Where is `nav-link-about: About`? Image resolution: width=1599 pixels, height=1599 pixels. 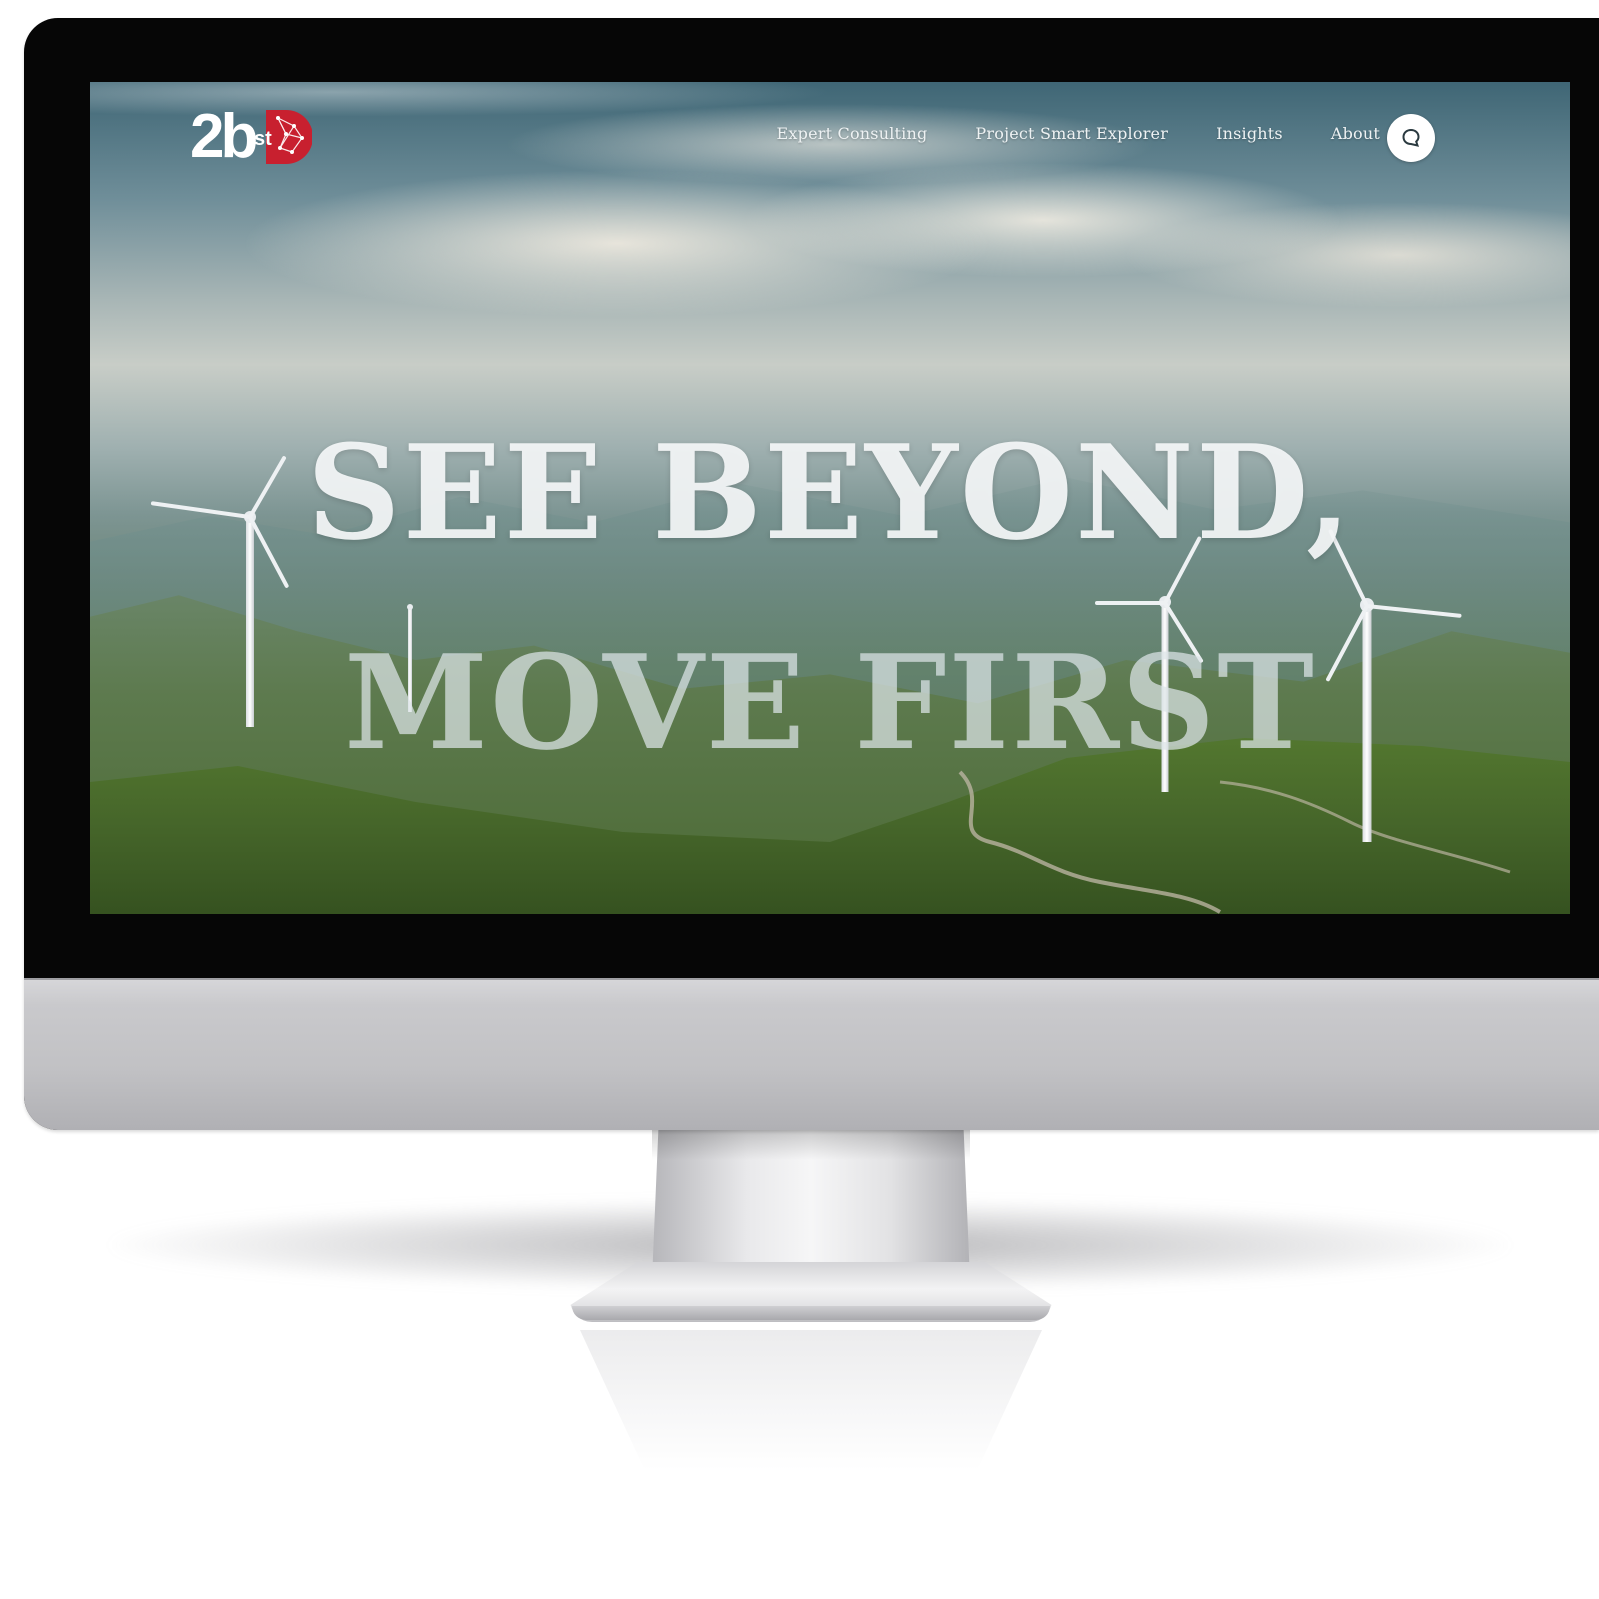 nav-link-about: About is located at coordinates (1355, 133).